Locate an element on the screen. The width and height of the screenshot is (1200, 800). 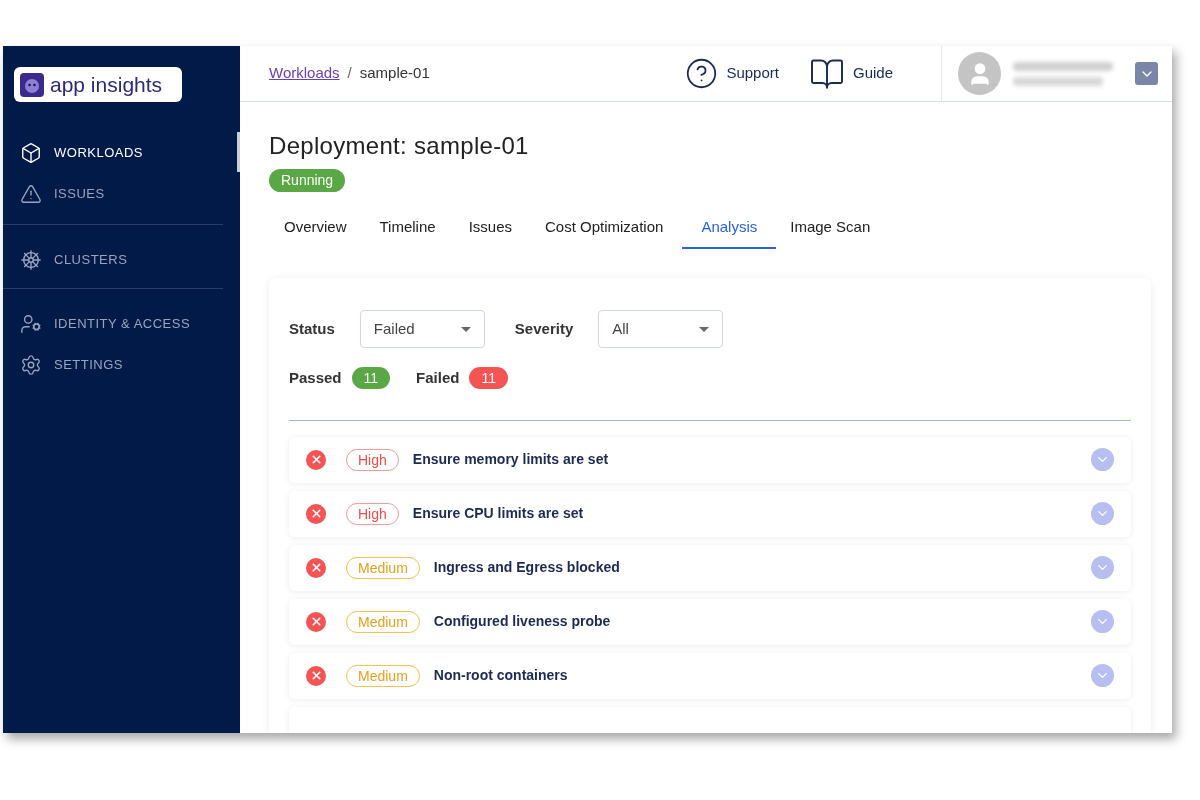
page-title: Deployment: sample-01 is located at coordinates (399, 146).